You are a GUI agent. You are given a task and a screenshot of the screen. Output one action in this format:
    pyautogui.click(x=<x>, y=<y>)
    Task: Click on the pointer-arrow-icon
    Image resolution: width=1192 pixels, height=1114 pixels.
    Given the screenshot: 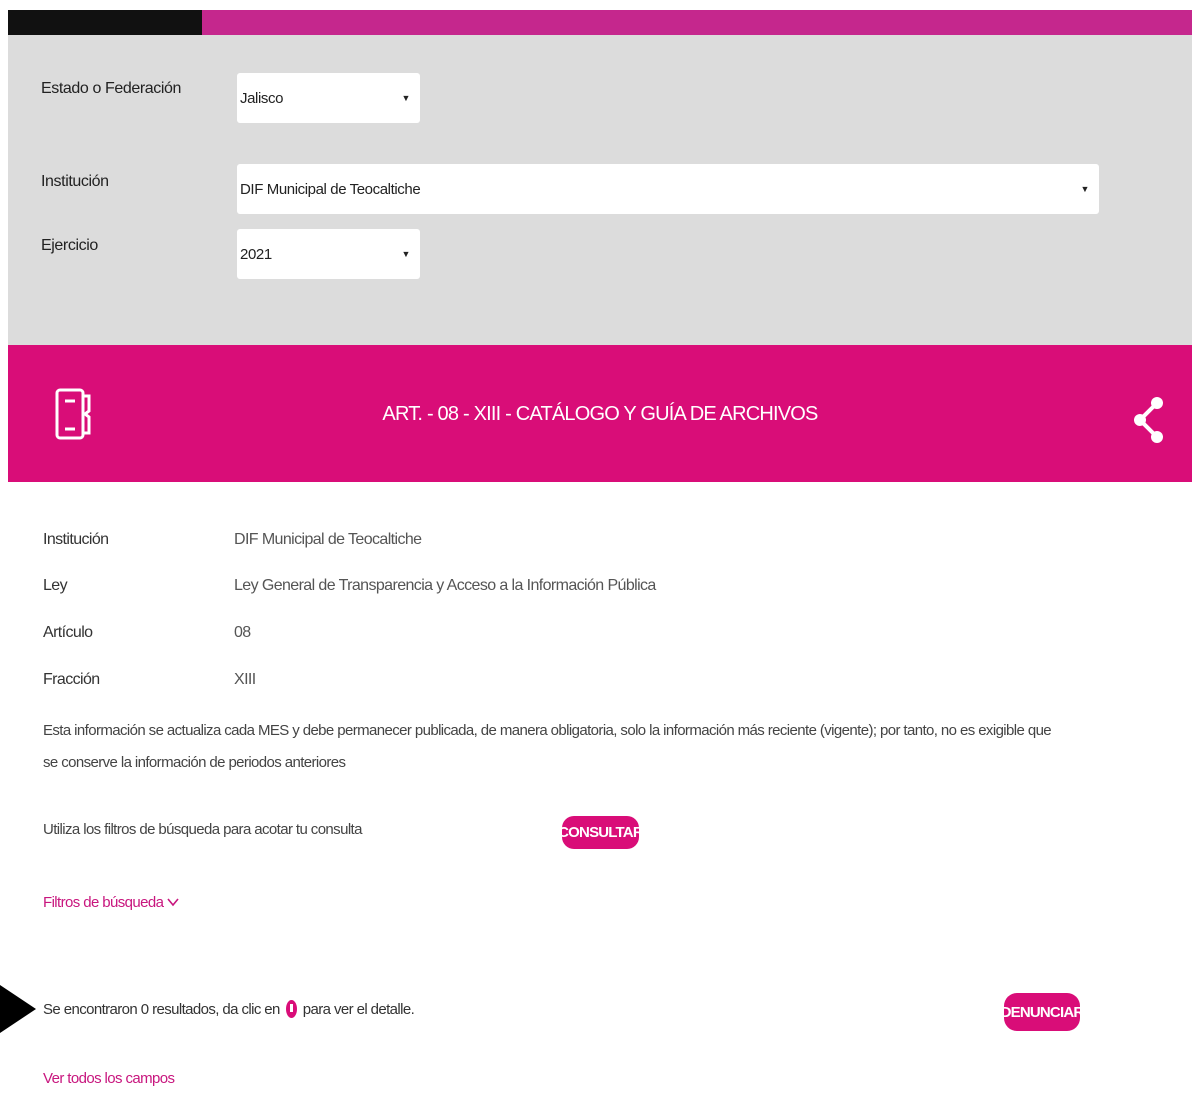 What is the action you would take?
    pyautogui.click(x=18, y=1009)
    